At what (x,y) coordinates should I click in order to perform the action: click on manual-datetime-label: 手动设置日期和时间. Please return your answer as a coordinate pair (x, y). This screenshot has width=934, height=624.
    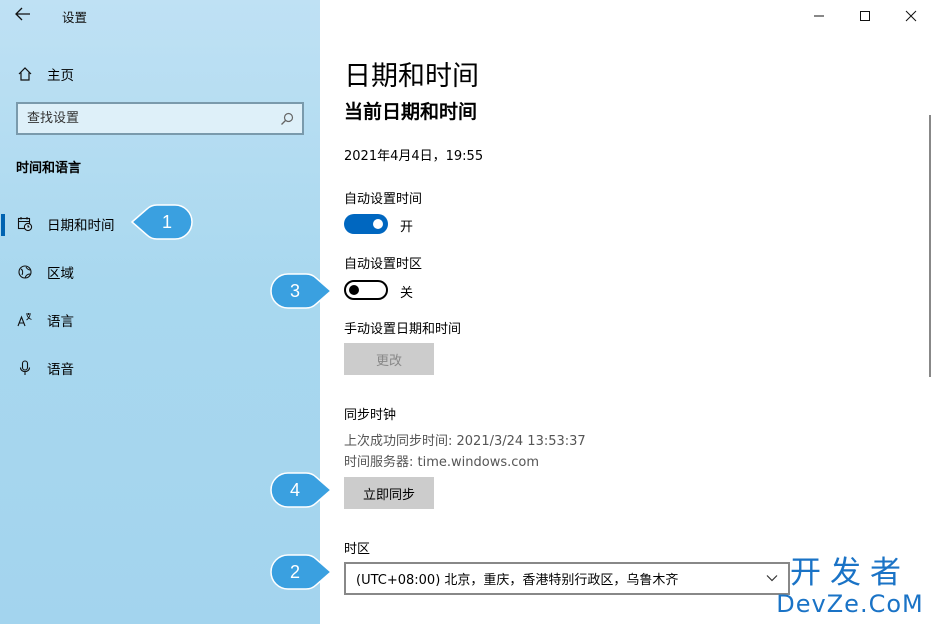
    Looking at the image, I should click on (403, 329).